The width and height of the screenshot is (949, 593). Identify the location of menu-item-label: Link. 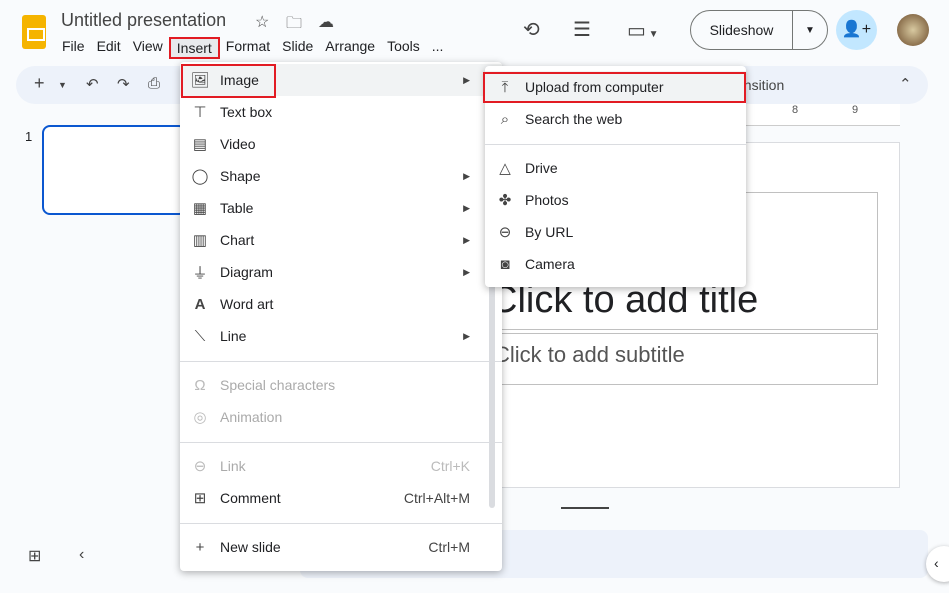
(233, 466).